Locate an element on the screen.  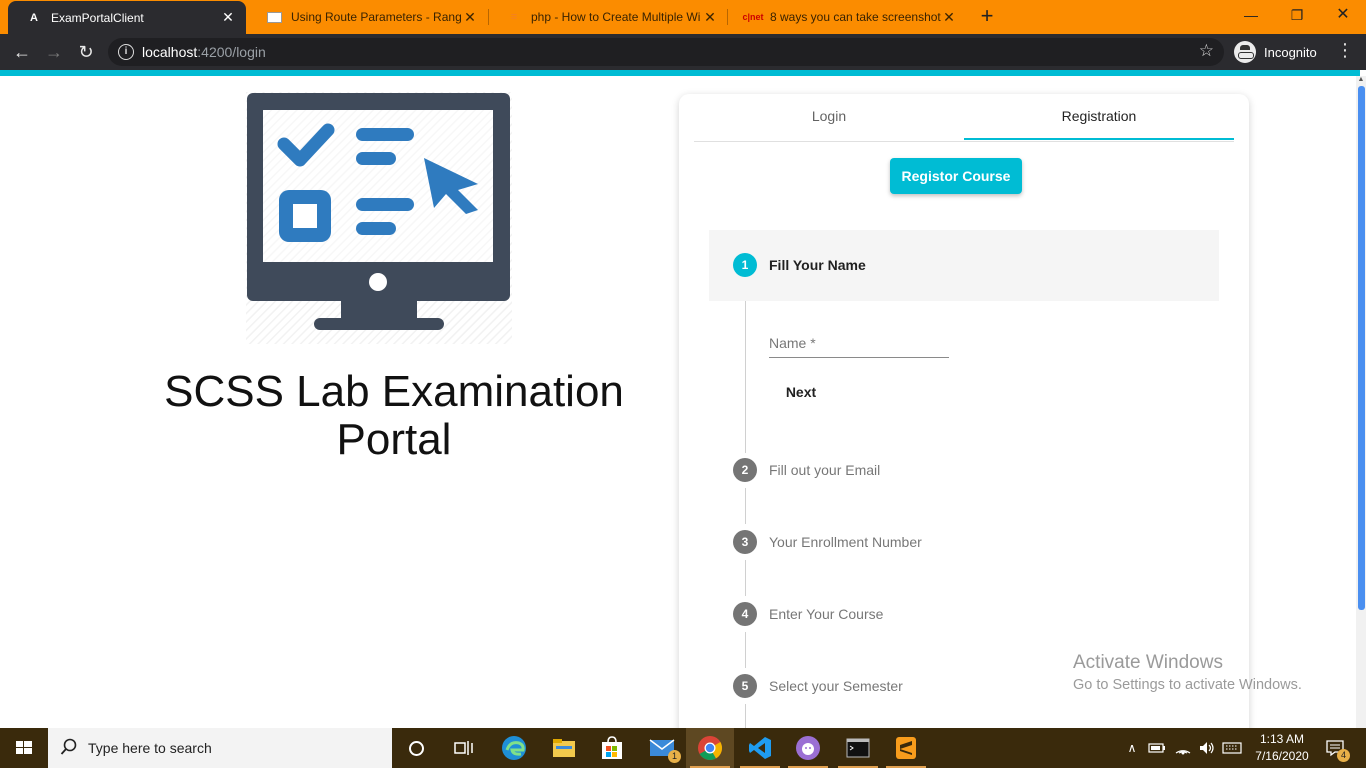
url-text: localhost:4200/login is located at coordinates (204, 52).